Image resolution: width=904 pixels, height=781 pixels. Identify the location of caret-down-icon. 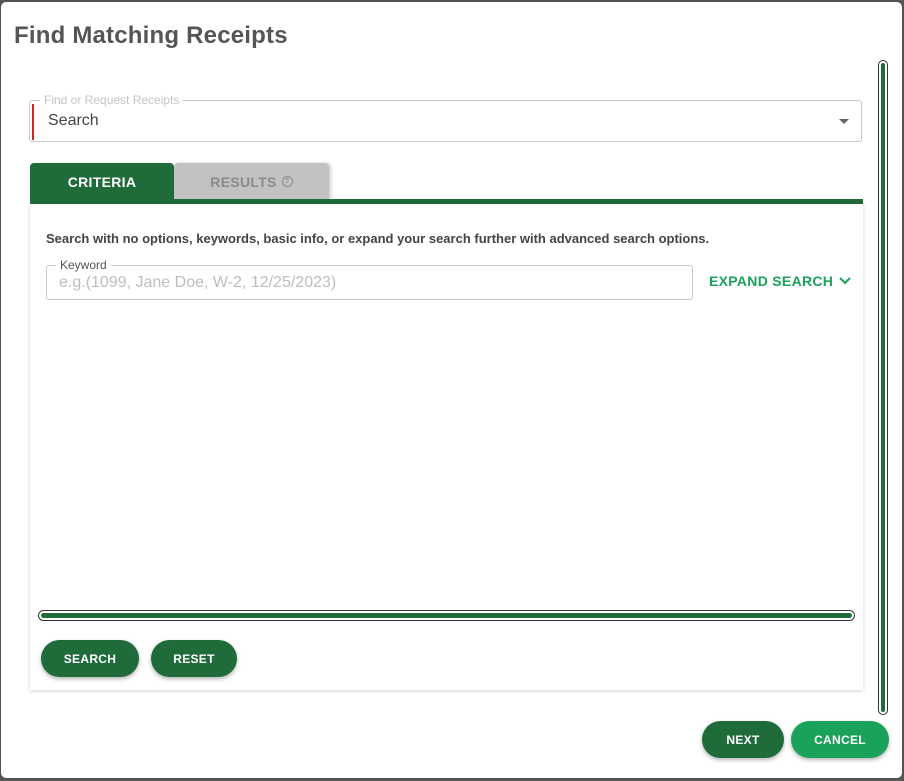
(844, 121).